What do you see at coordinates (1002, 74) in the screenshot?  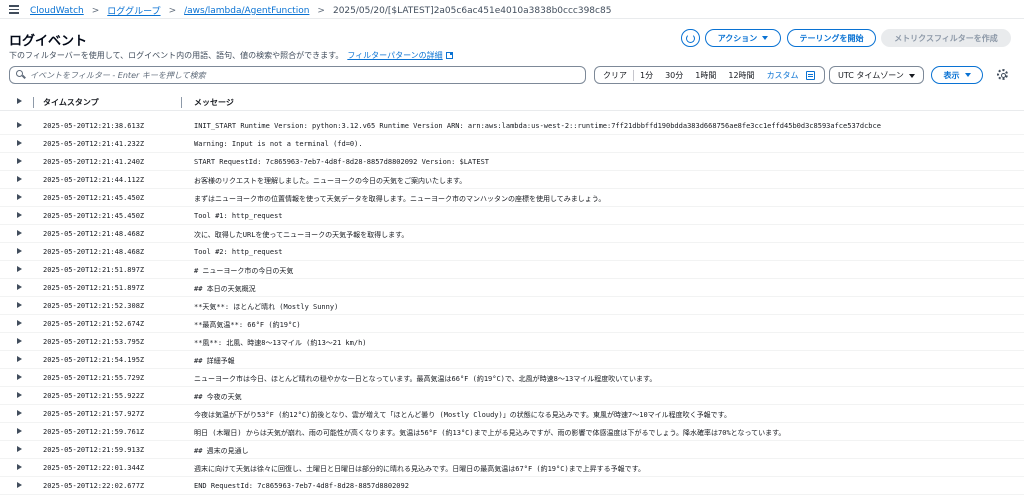 I see `gear-icon` at bounding box center [1002, 74].